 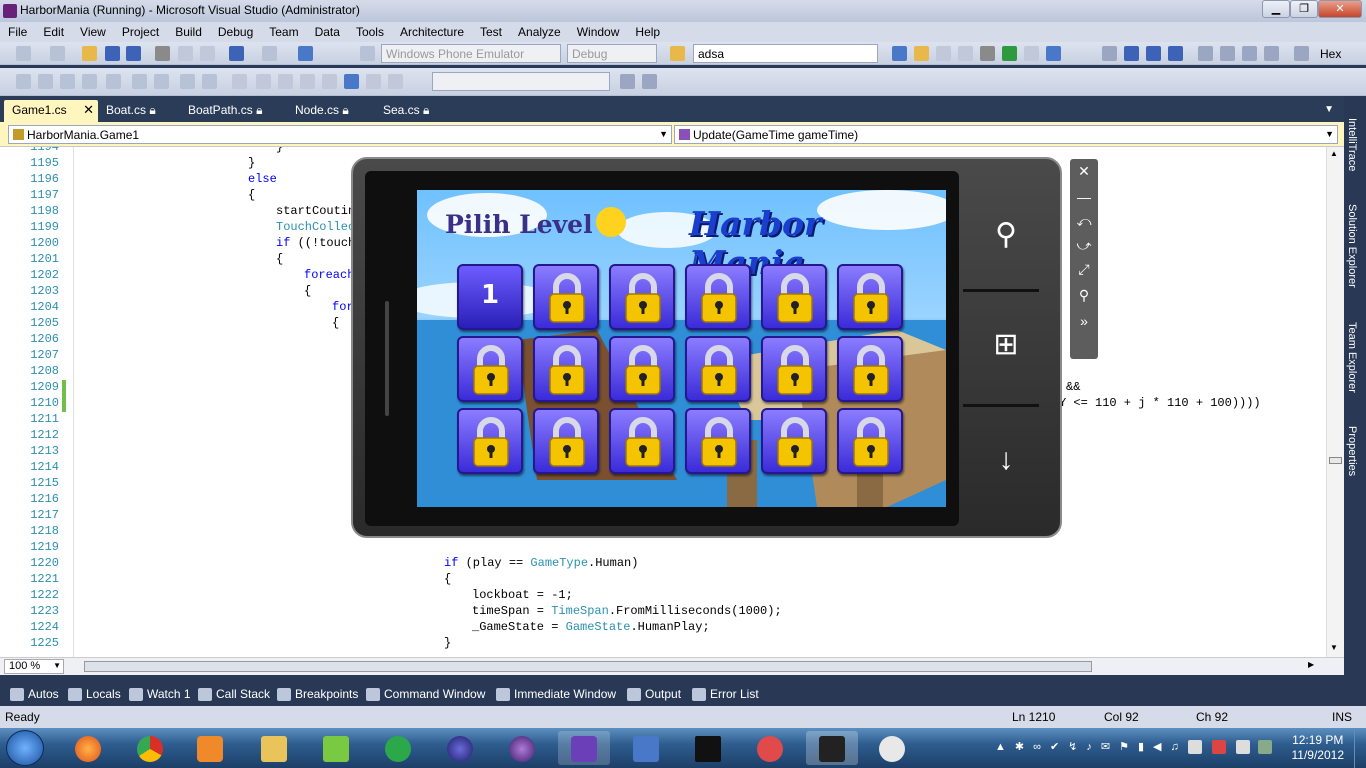 What do you see at coordinates (1340, 9) in the screenshot?
I see `close-button: ✕` at bounding box center [1340, 9].